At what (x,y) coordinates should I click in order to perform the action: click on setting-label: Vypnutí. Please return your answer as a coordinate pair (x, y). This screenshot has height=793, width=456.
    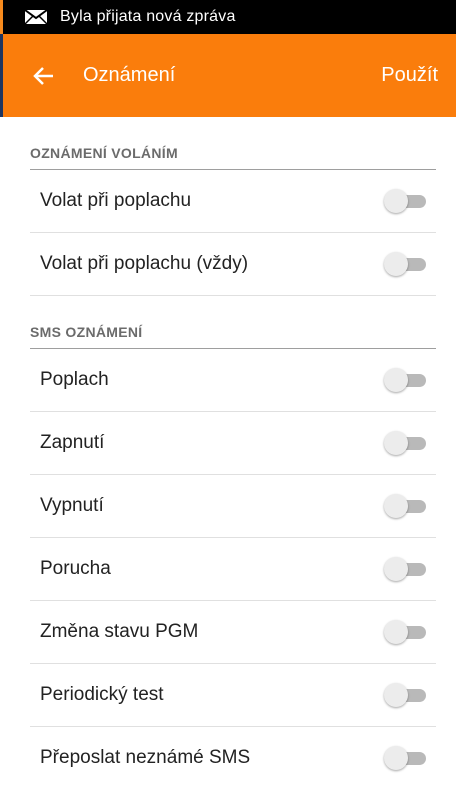
    Looking at the image, I should click on (72, 505).